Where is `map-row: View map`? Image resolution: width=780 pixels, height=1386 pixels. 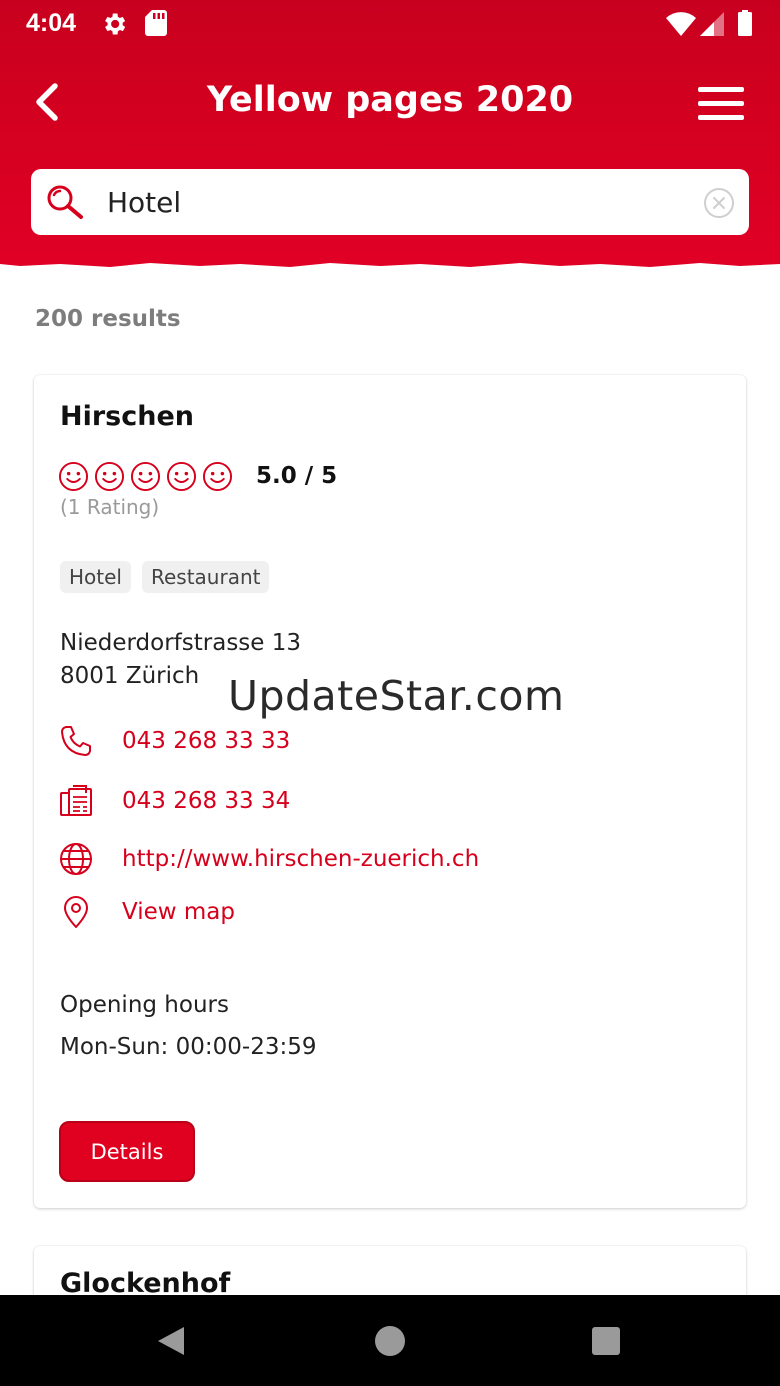 map-row: View map is located at coordinates (378, 912).